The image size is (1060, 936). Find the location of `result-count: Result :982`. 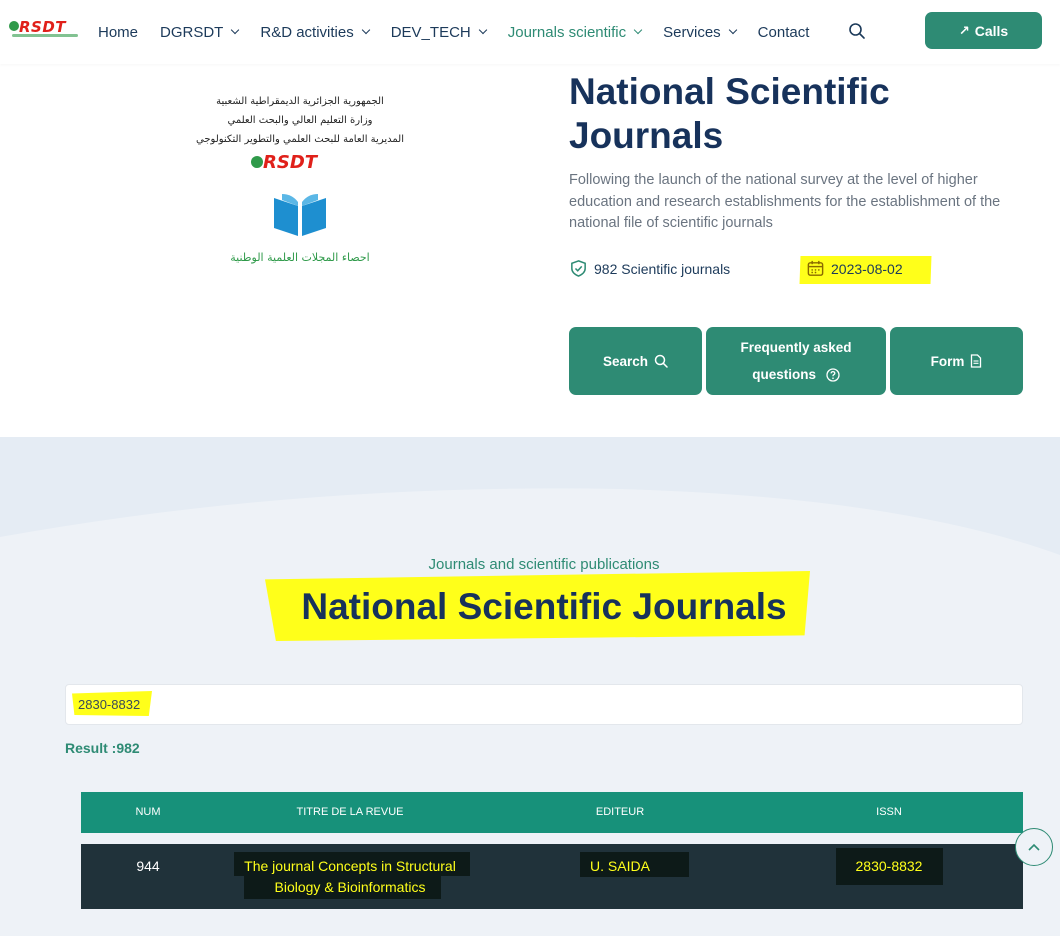

result-count: Result :982 is located at coordinates (102, 748).